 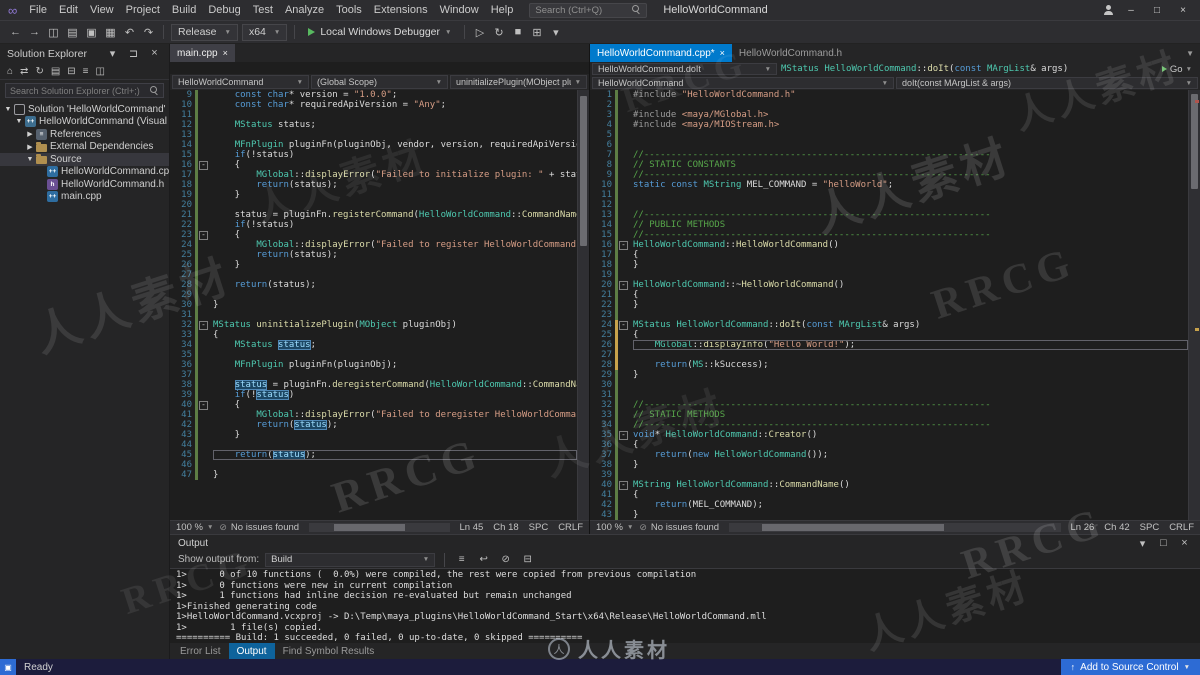 What do you see at coordinates (71, 71) in the screenshot?
I see `collapse-all-icon: ⊟` at bounding box center [71, 71].